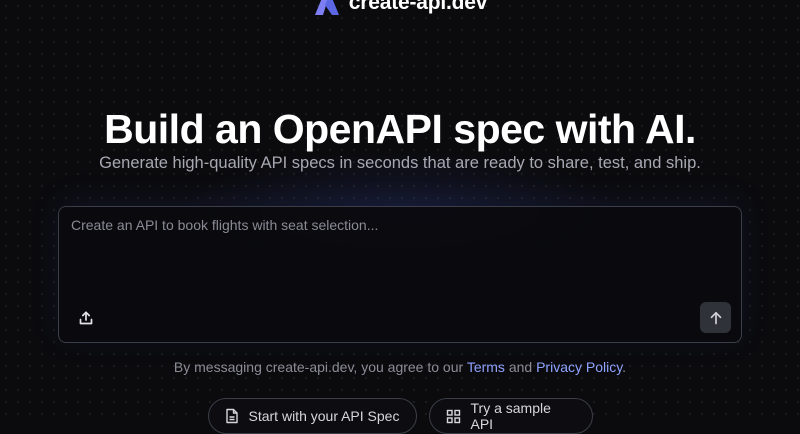 The image size is (800, 434). Describe the element at coordinates (453, 416) in the screenshot. I see `grid-icon` at that location.